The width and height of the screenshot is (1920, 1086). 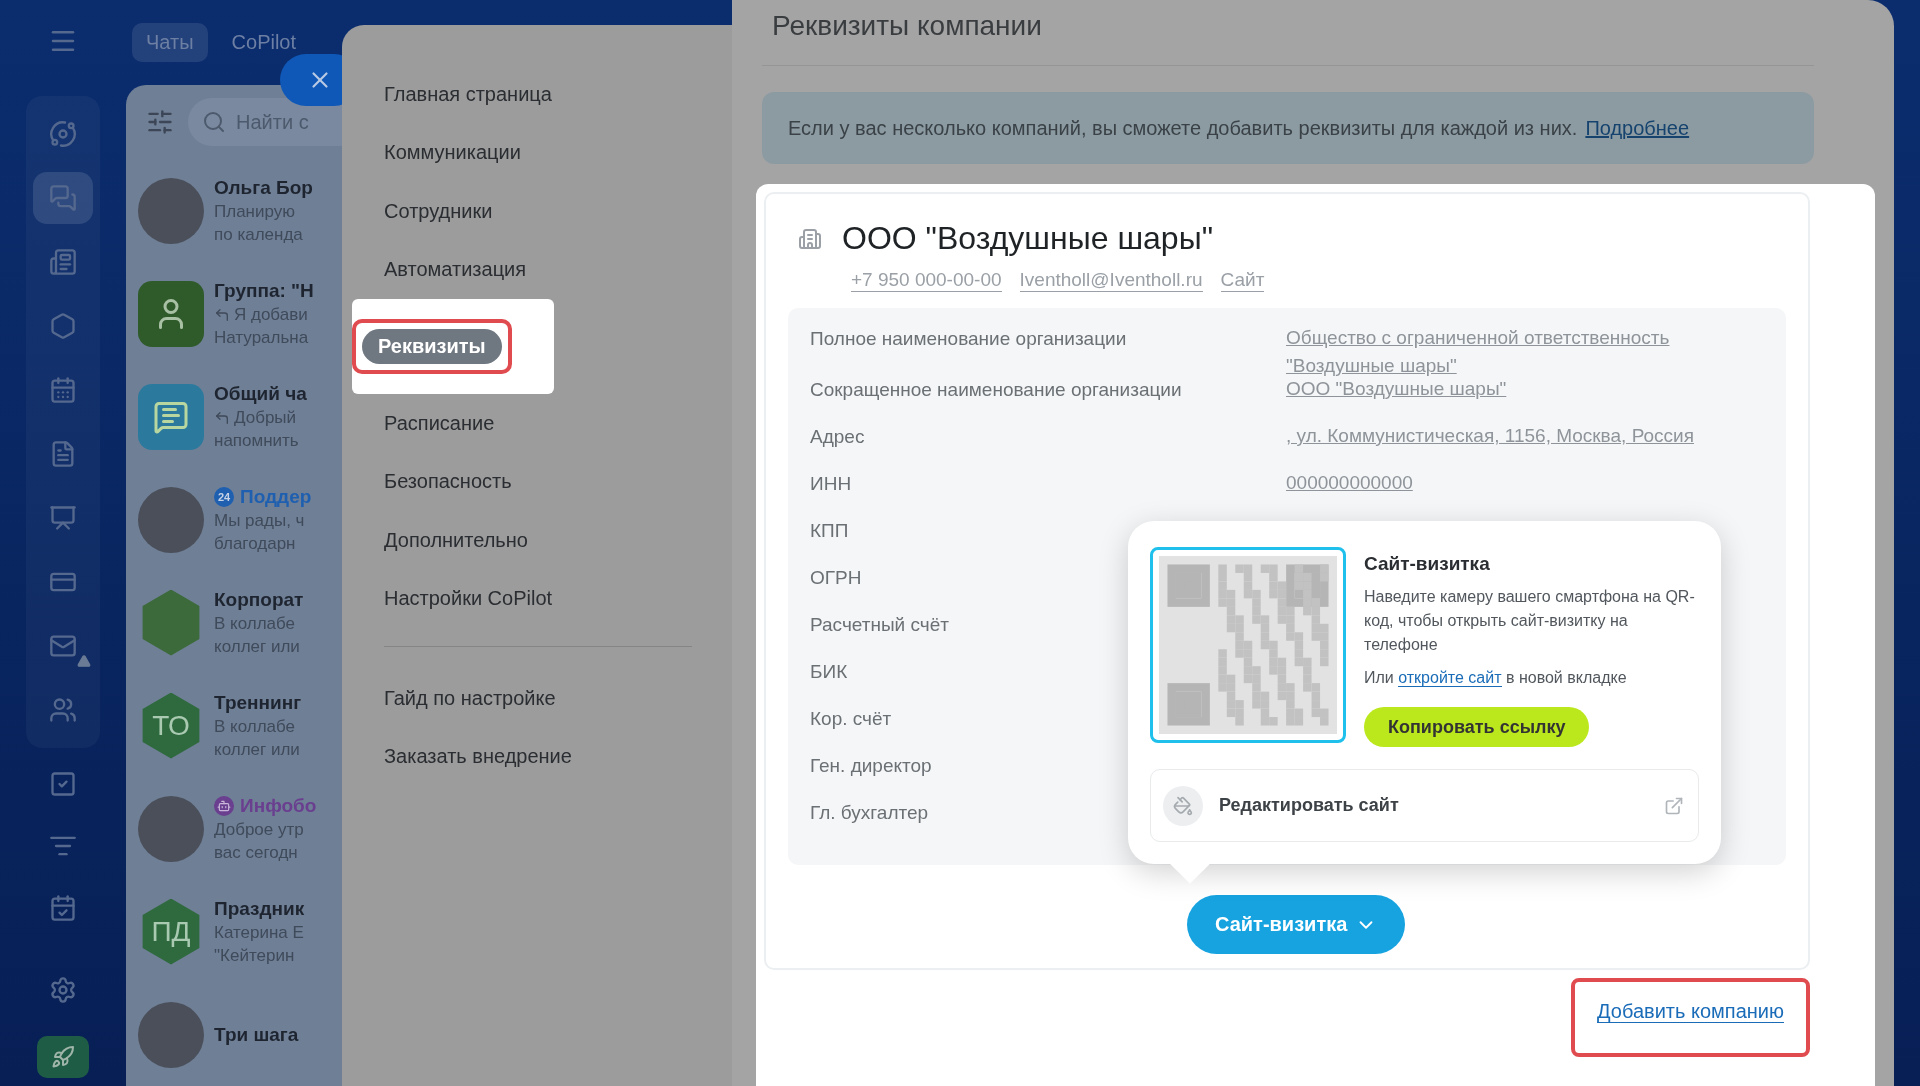 What do you see at coordinates (1674, 805) in the screenshot?
I see `external-link-icon` at bounding box center [1674, 805].